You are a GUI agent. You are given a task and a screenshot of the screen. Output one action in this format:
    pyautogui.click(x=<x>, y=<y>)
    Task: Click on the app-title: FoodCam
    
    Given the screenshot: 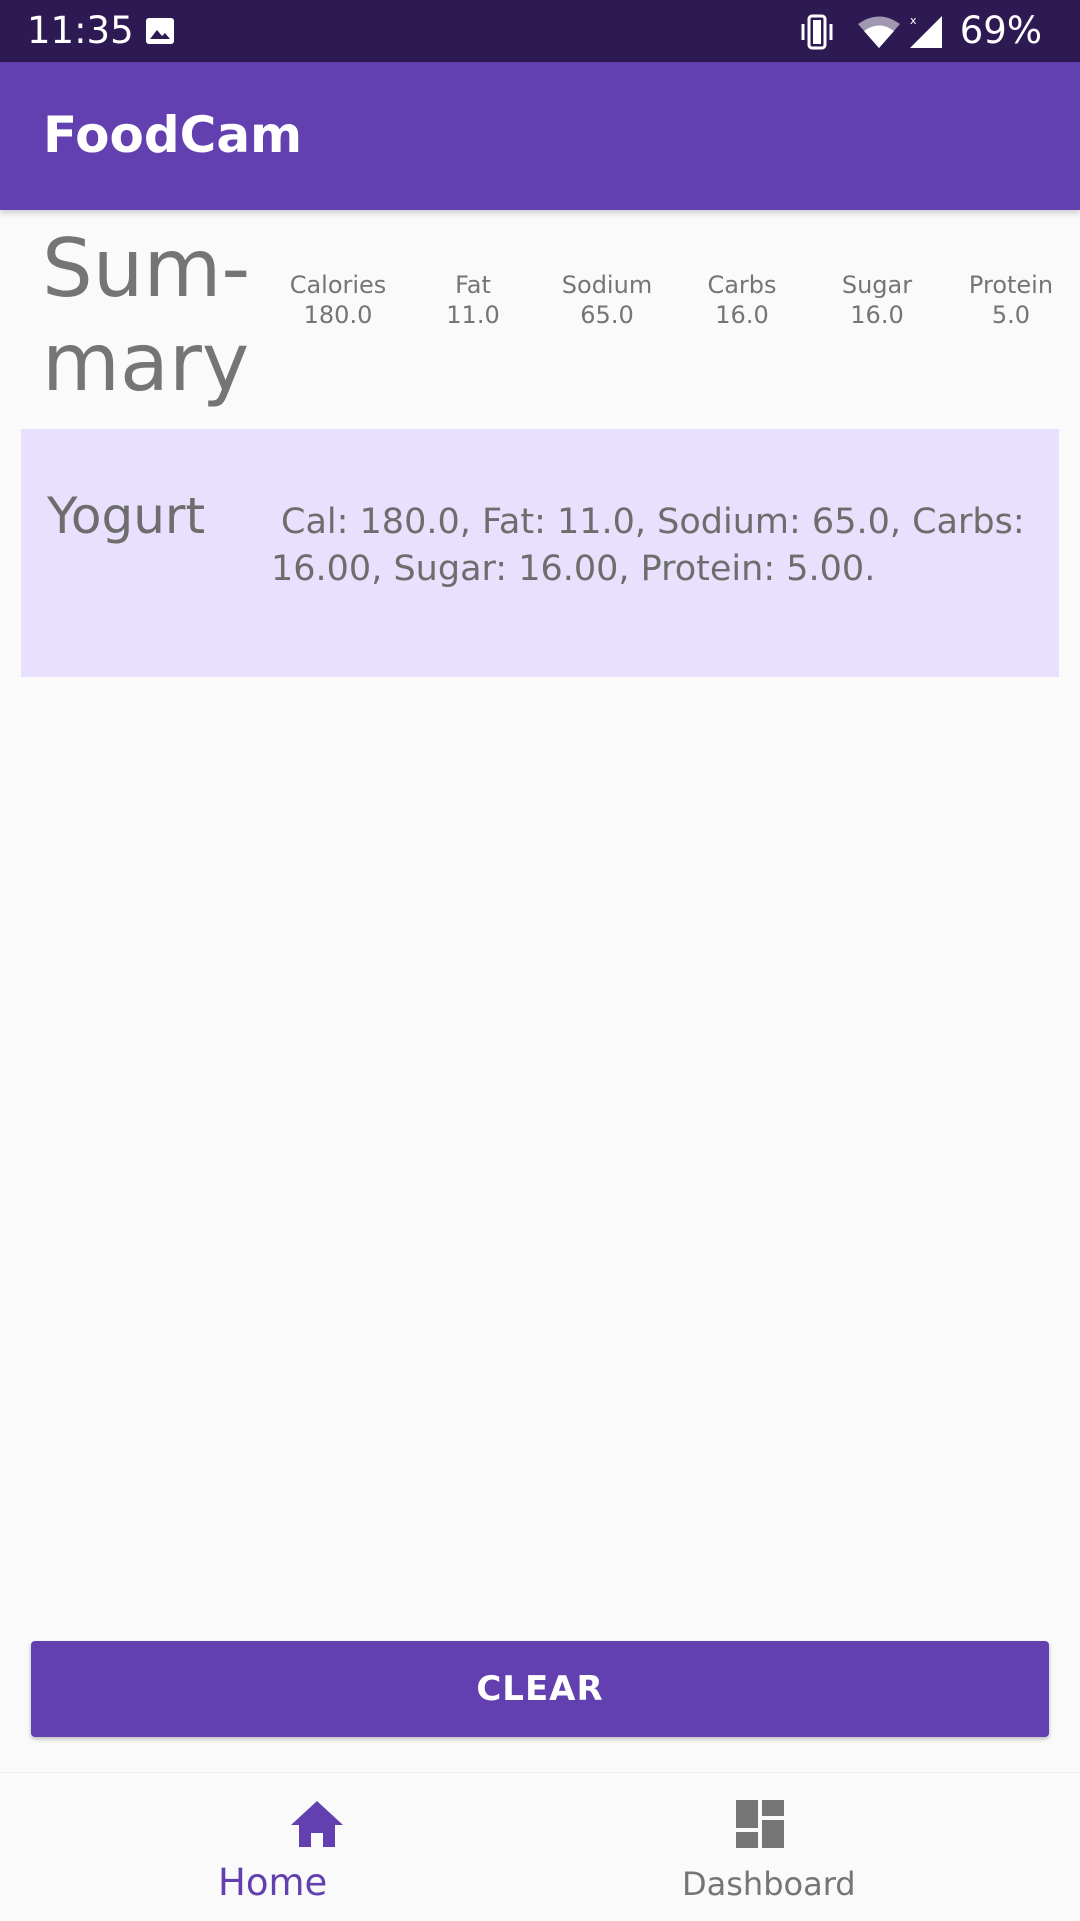 What is the action you would take?
    pyautogui.click(x=173, y=135)
    